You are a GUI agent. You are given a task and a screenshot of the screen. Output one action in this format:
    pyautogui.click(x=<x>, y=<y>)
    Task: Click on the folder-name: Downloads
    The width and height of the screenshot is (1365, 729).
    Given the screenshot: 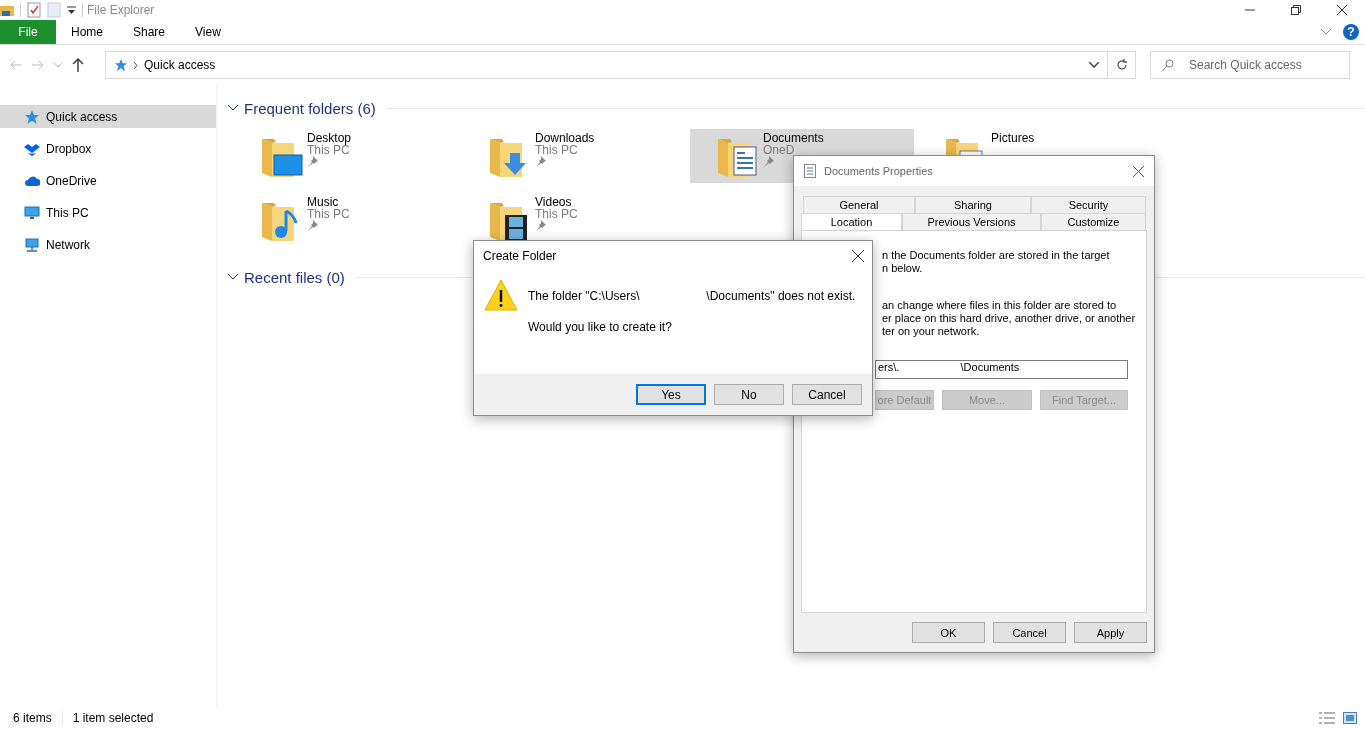 What is the action you would take?
    pyautogui.click(x=565, y=138)
    